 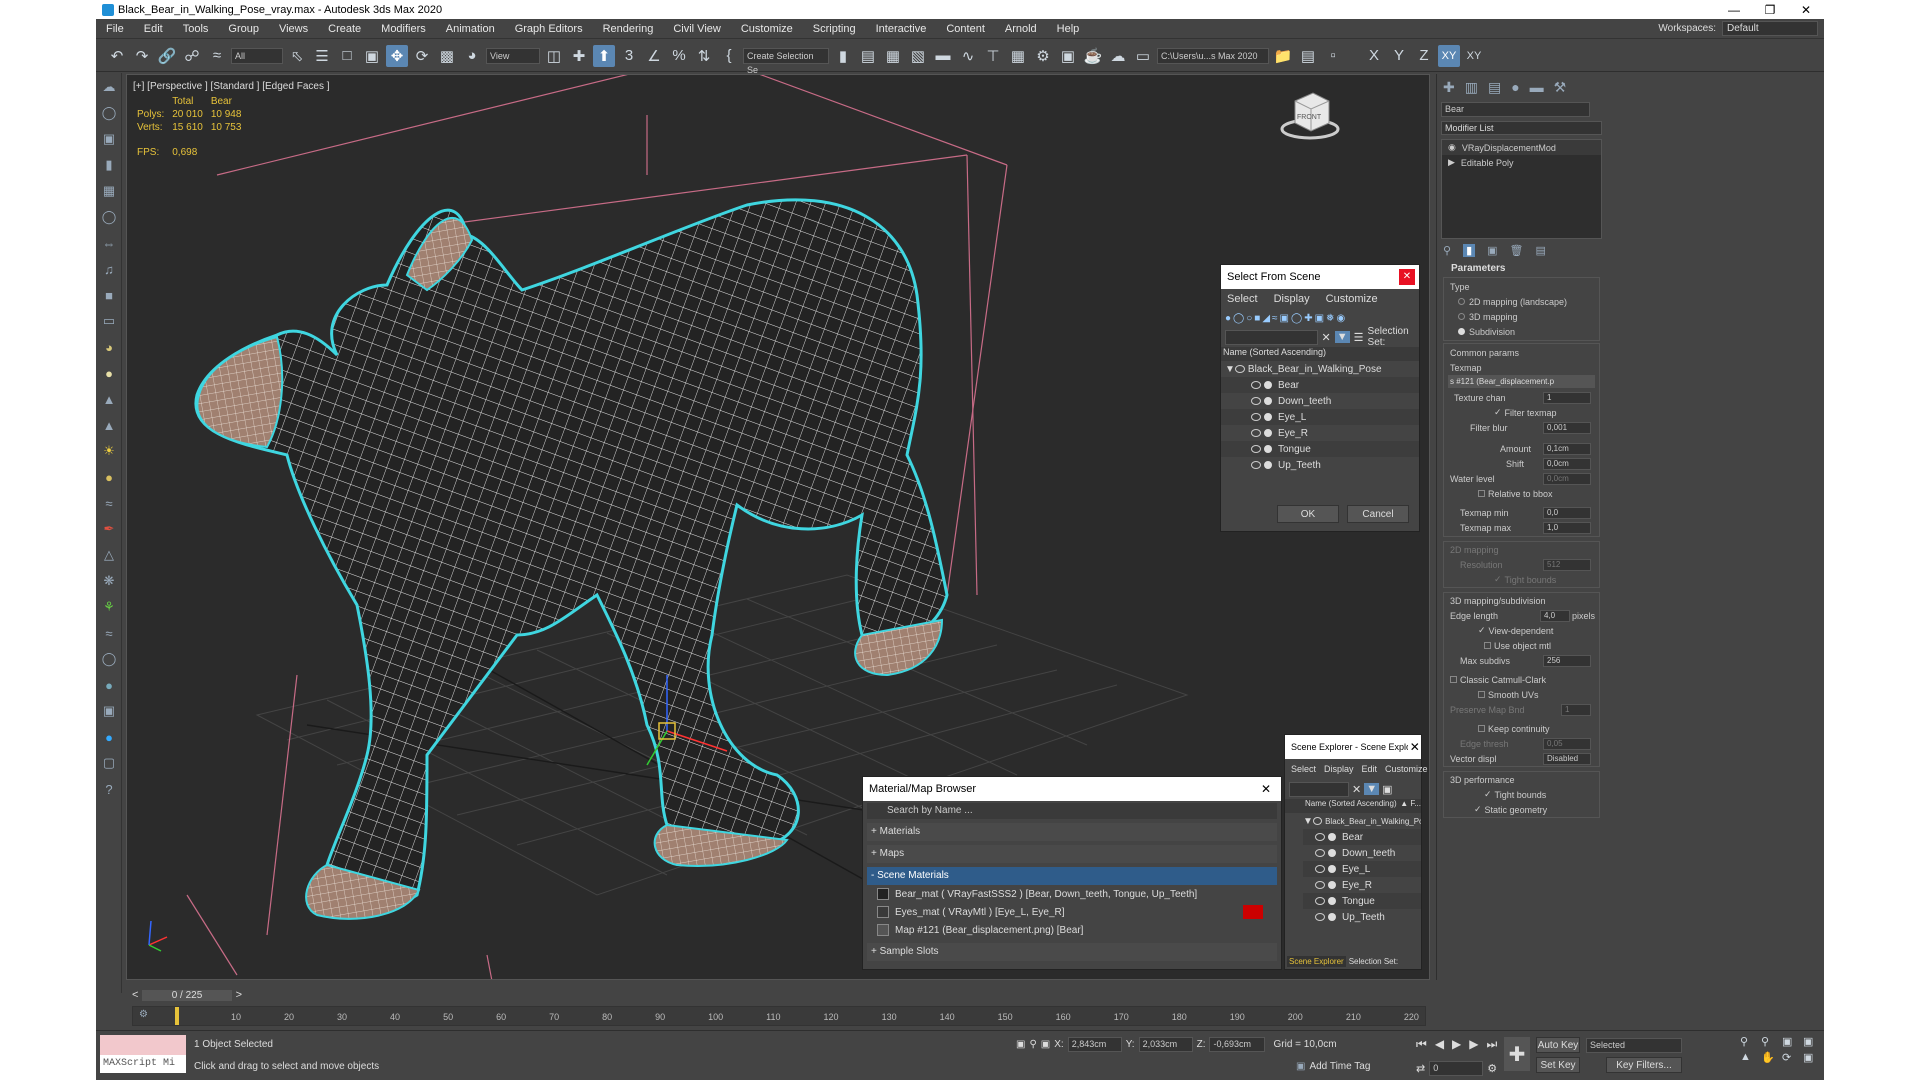 I want to click on fur-icon: ≈, so click(x=109, y=503).